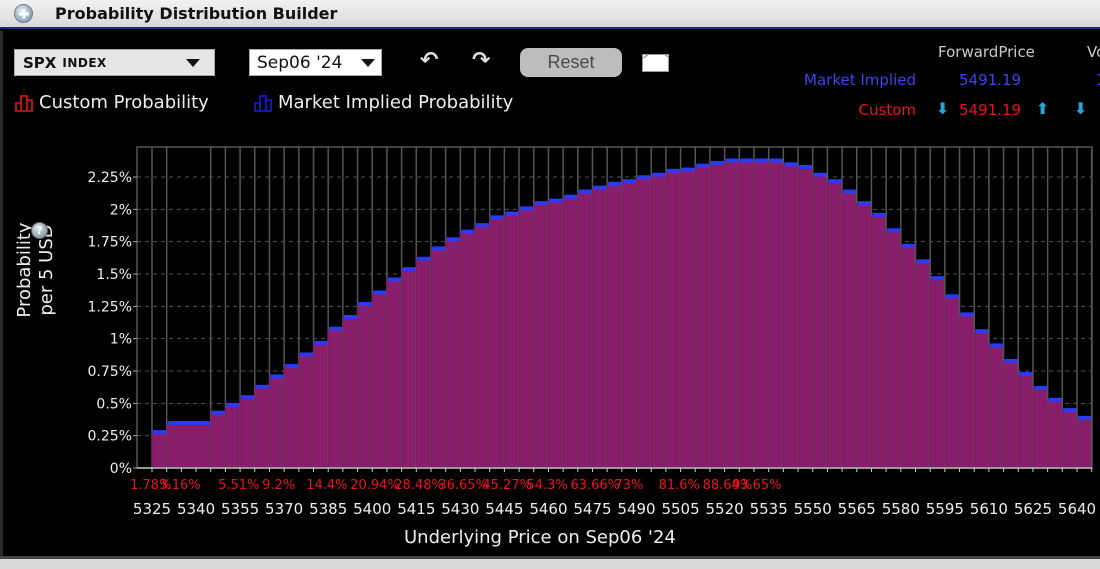  Describe the element at coordinates (945, 509) in the screenshot. I see `x-tick-label: 5595` at that location.